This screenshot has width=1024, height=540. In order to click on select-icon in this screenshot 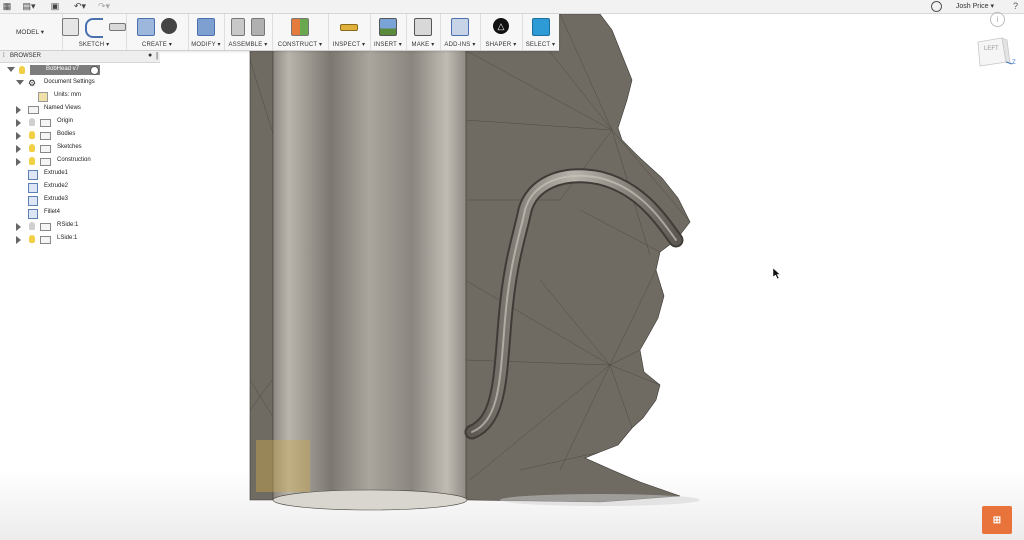, I will do `click(540, 27)`.